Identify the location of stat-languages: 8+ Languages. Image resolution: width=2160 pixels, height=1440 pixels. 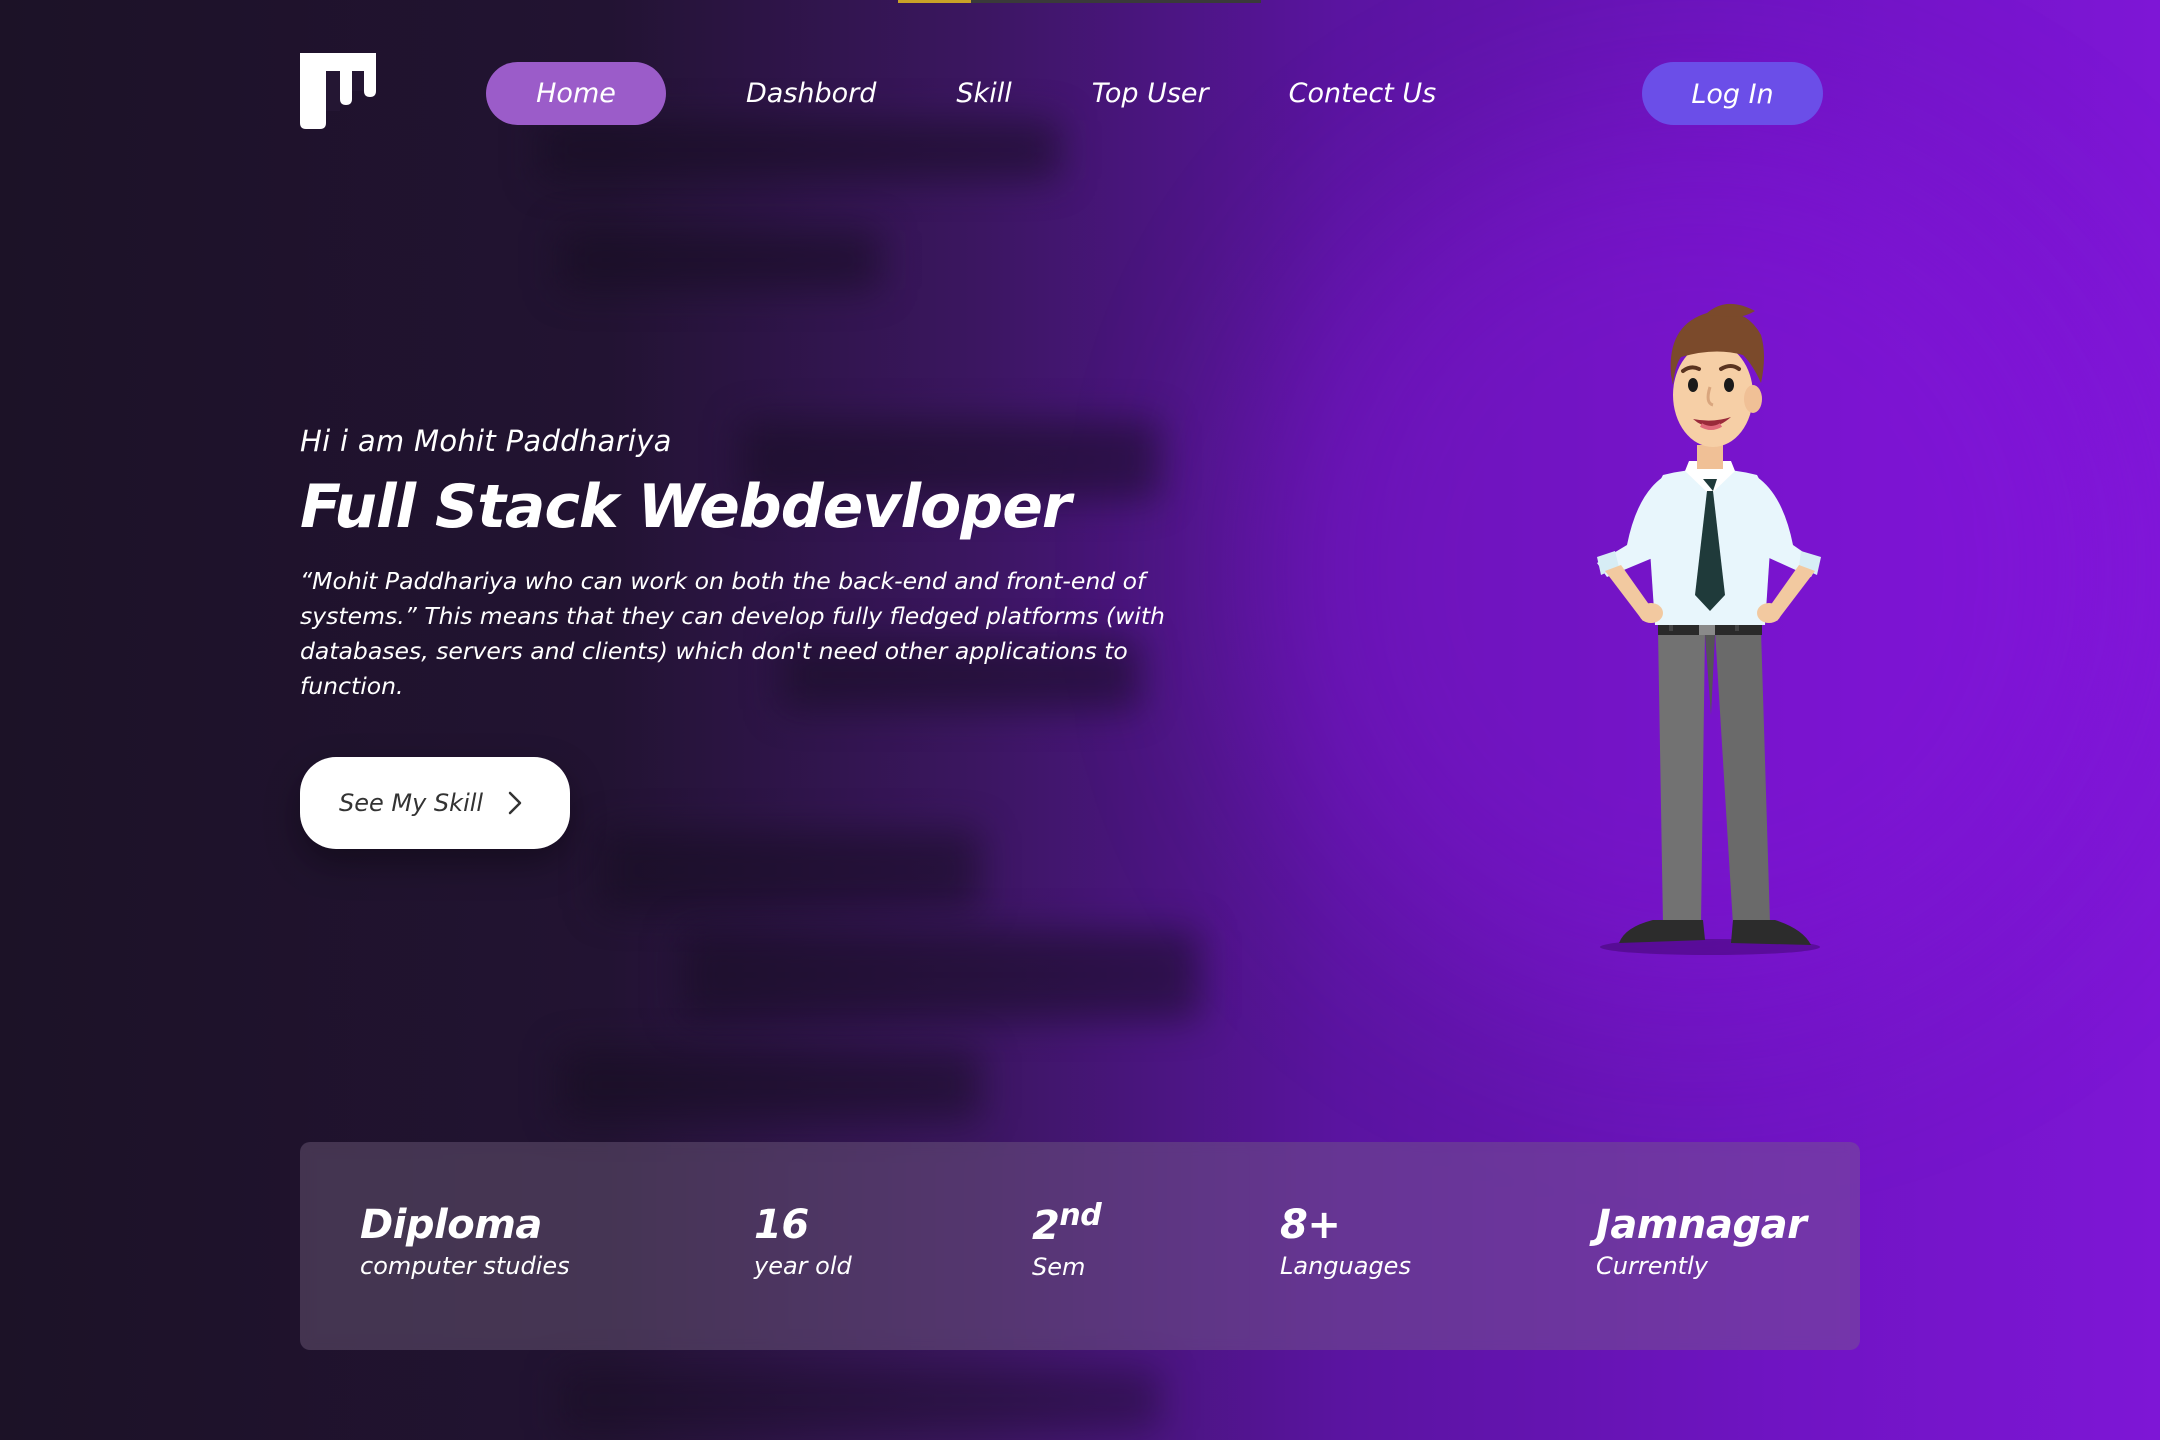
(1345, 1241).